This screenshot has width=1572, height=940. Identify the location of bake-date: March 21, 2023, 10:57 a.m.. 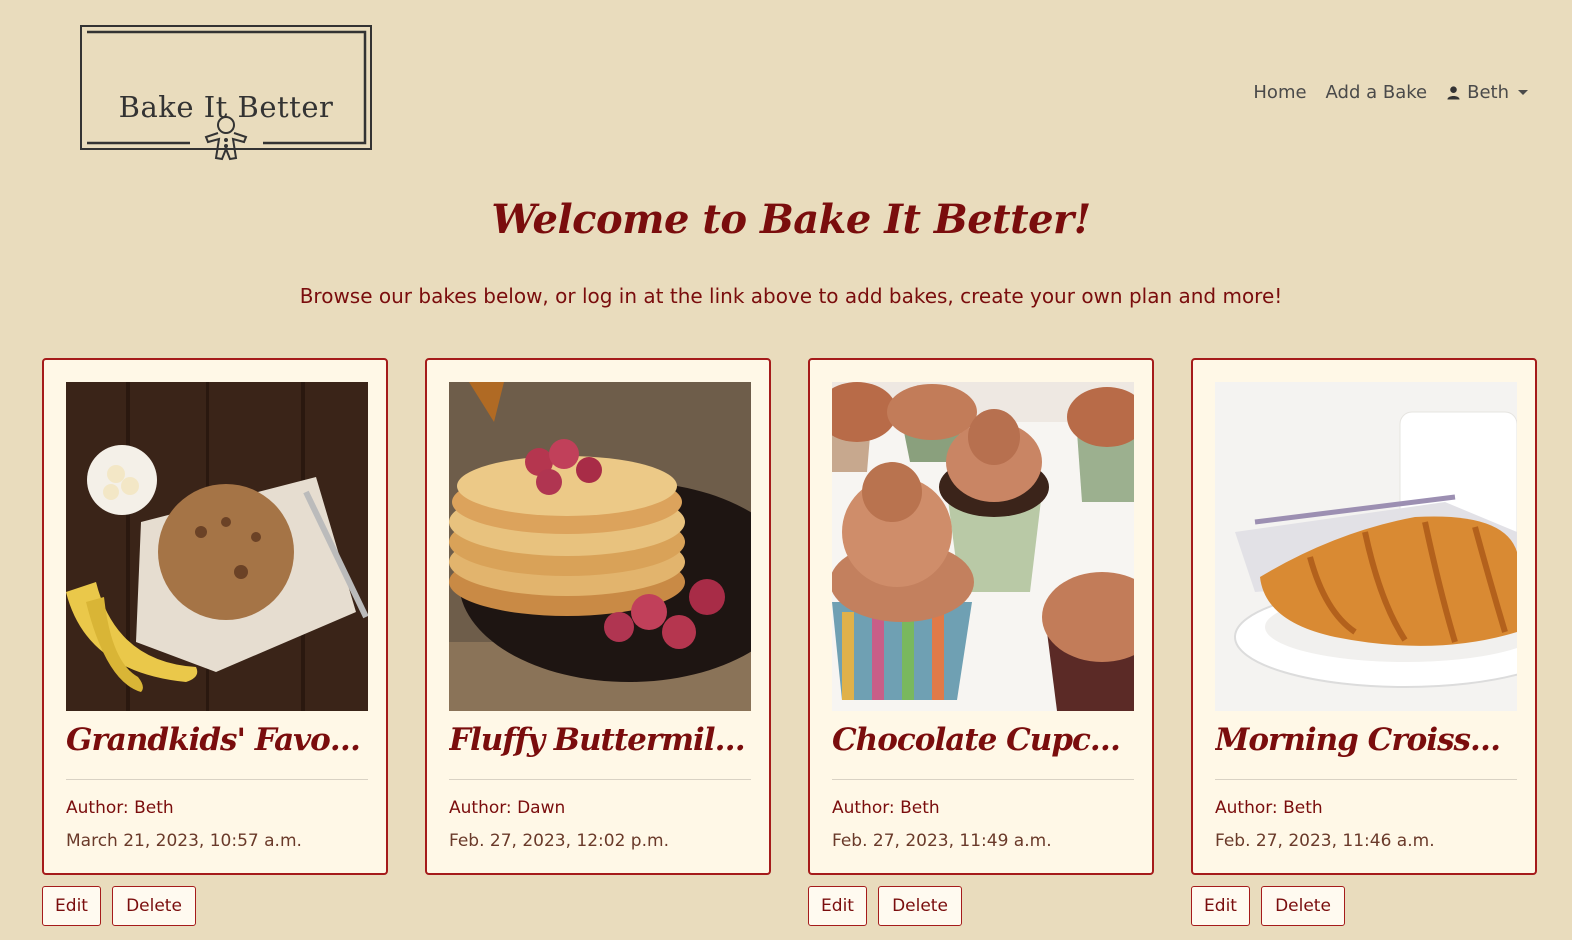
(184, 841).